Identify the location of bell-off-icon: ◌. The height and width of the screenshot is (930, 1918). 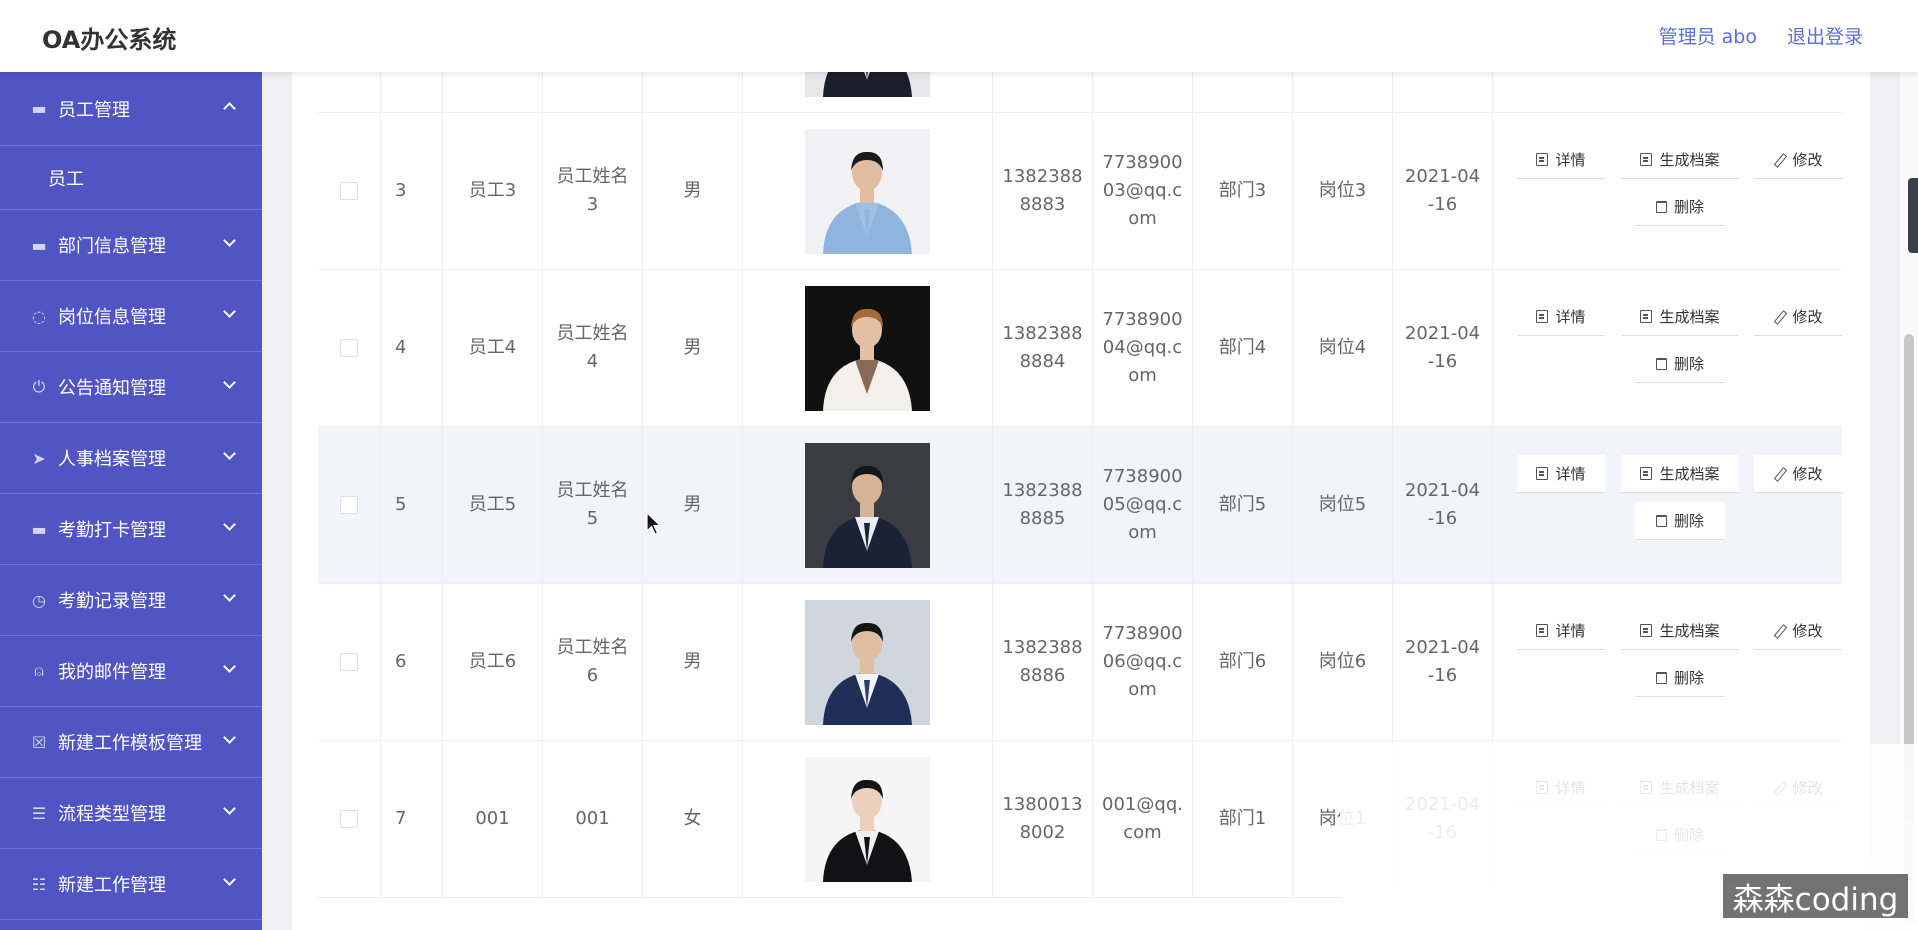
(39, 316).